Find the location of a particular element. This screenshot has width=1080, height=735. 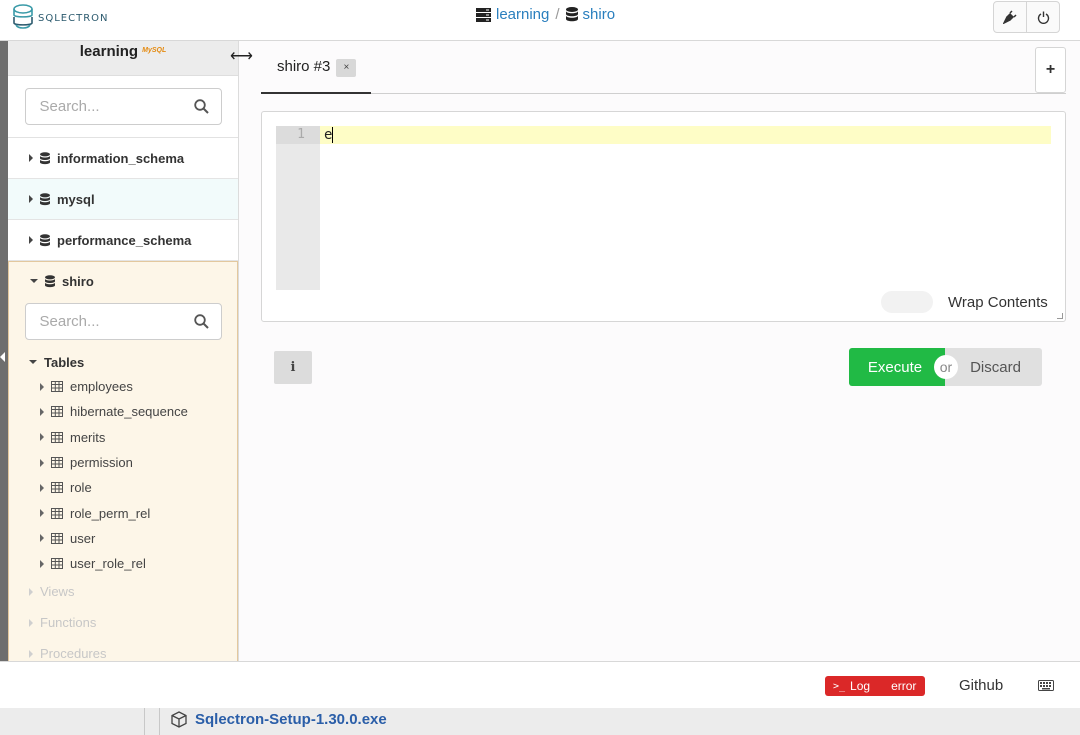

log-status: error is located at coordinates (904, 686).